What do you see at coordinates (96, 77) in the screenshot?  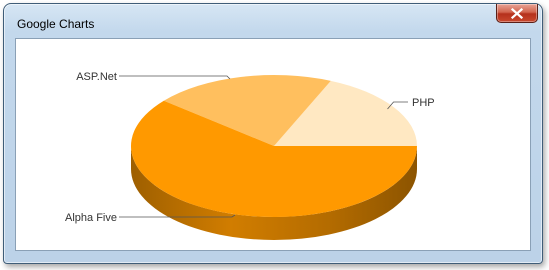 I see `slice-label-asp-net: ASP.Net` at bounding box center [96, 77].